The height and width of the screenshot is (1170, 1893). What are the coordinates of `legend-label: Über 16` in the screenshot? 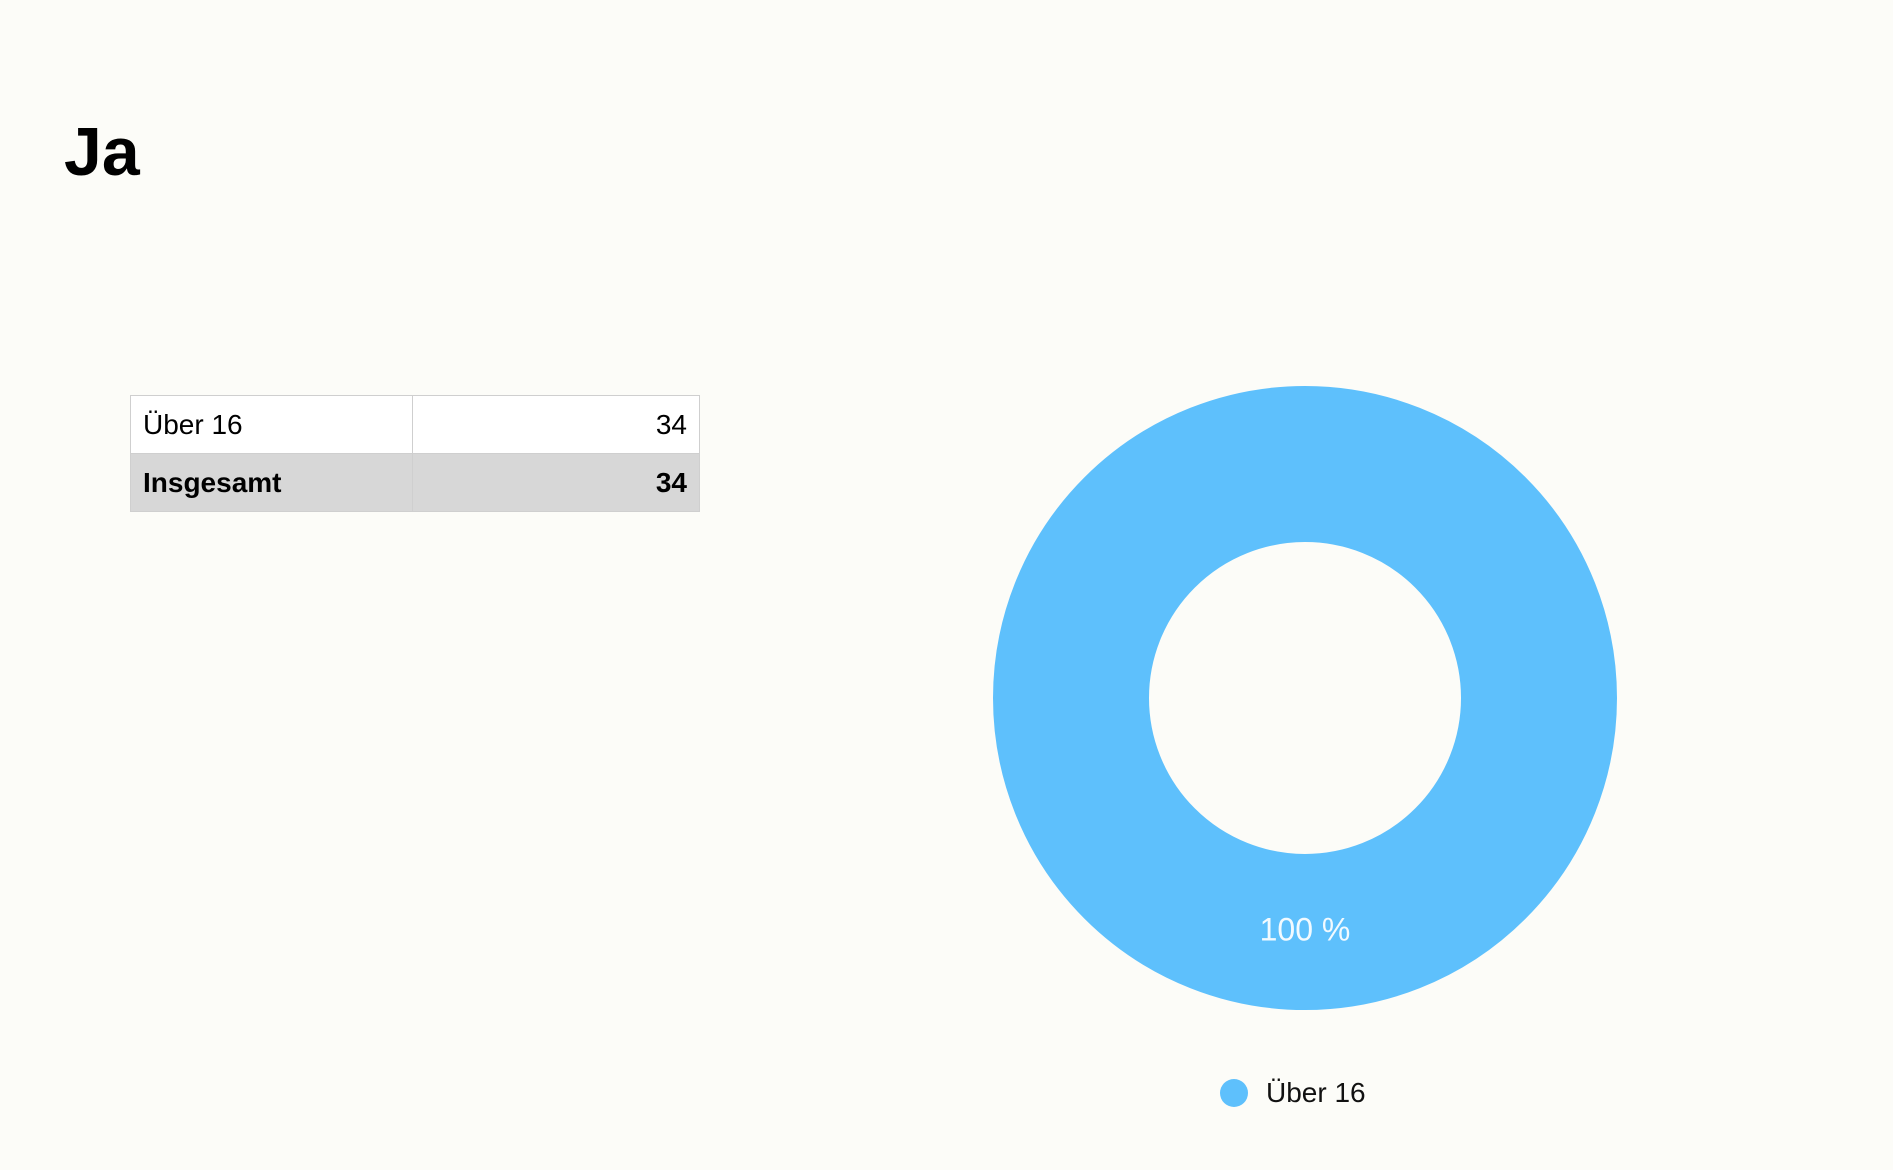 It's located at (1316, 1092).